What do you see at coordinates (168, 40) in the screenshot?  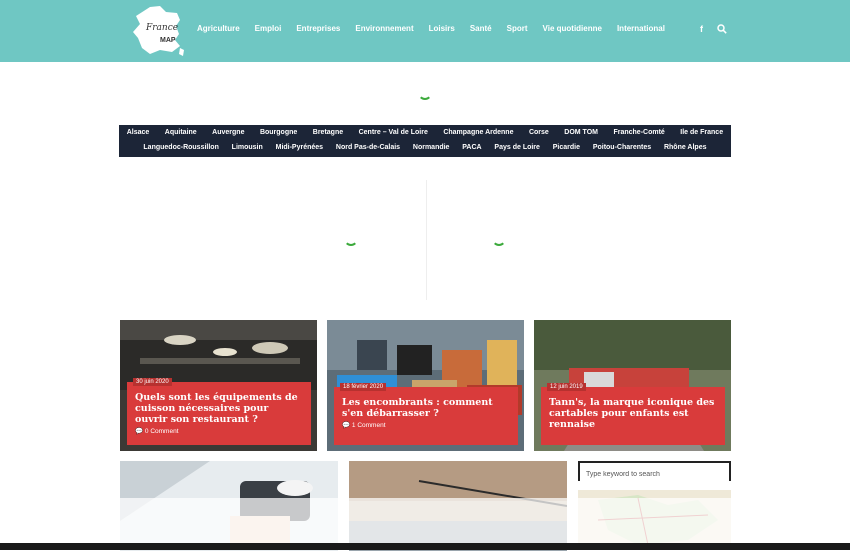 I see `logo-sub: MAP` at bounding box center [168, 40].